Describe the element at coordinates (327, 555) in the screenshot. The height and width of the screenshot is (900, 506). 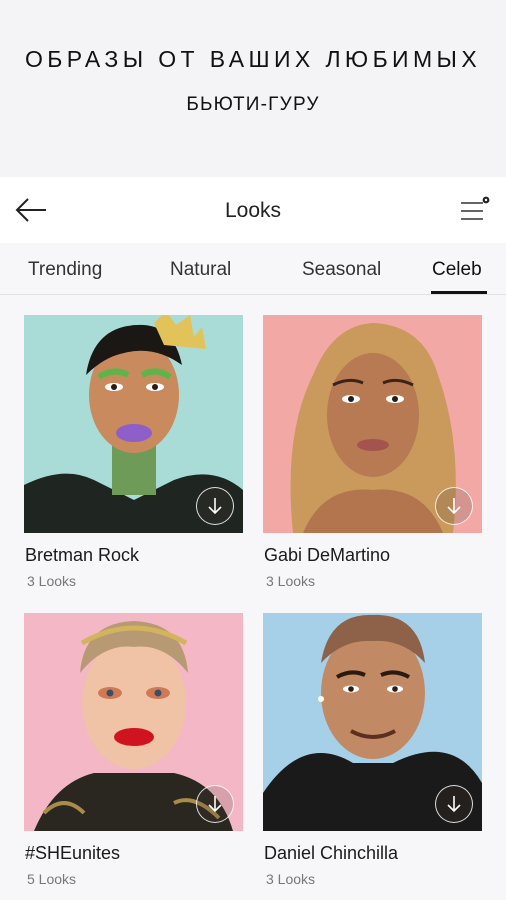
I see `card-name: Gabi DeMartino` at that location.